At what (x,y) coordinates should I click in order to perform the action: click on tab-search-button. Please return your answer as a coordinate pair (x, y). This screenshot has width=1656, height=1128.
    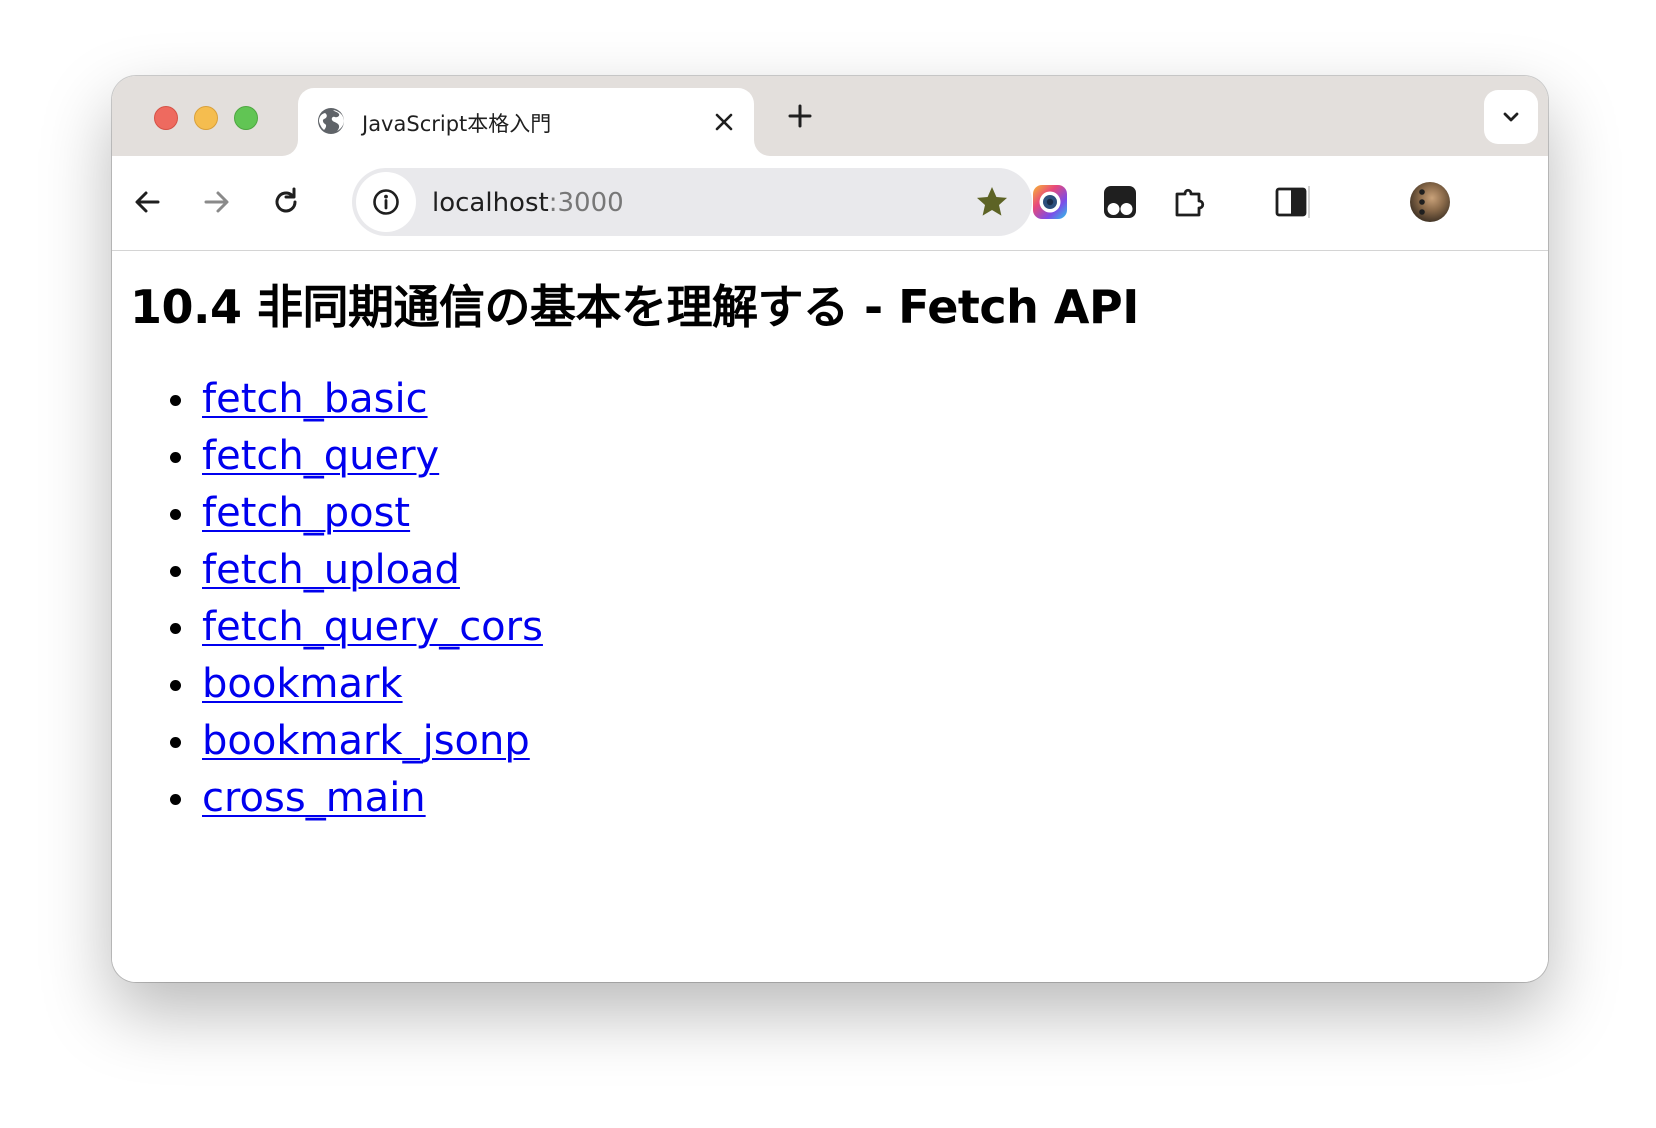
    Looking at the image, I should click on (1511, 117).